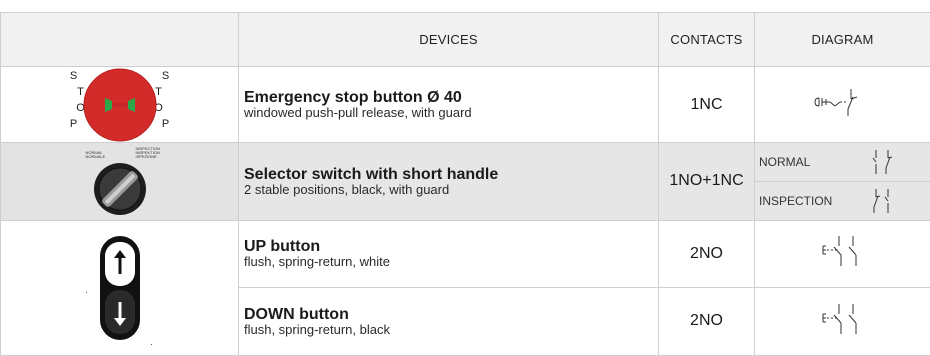  What do you see at coordinates (317, 329) in the screenshot?
I see `device-subtitle: flush, spring-return, black` at bounding box center [317, 329].